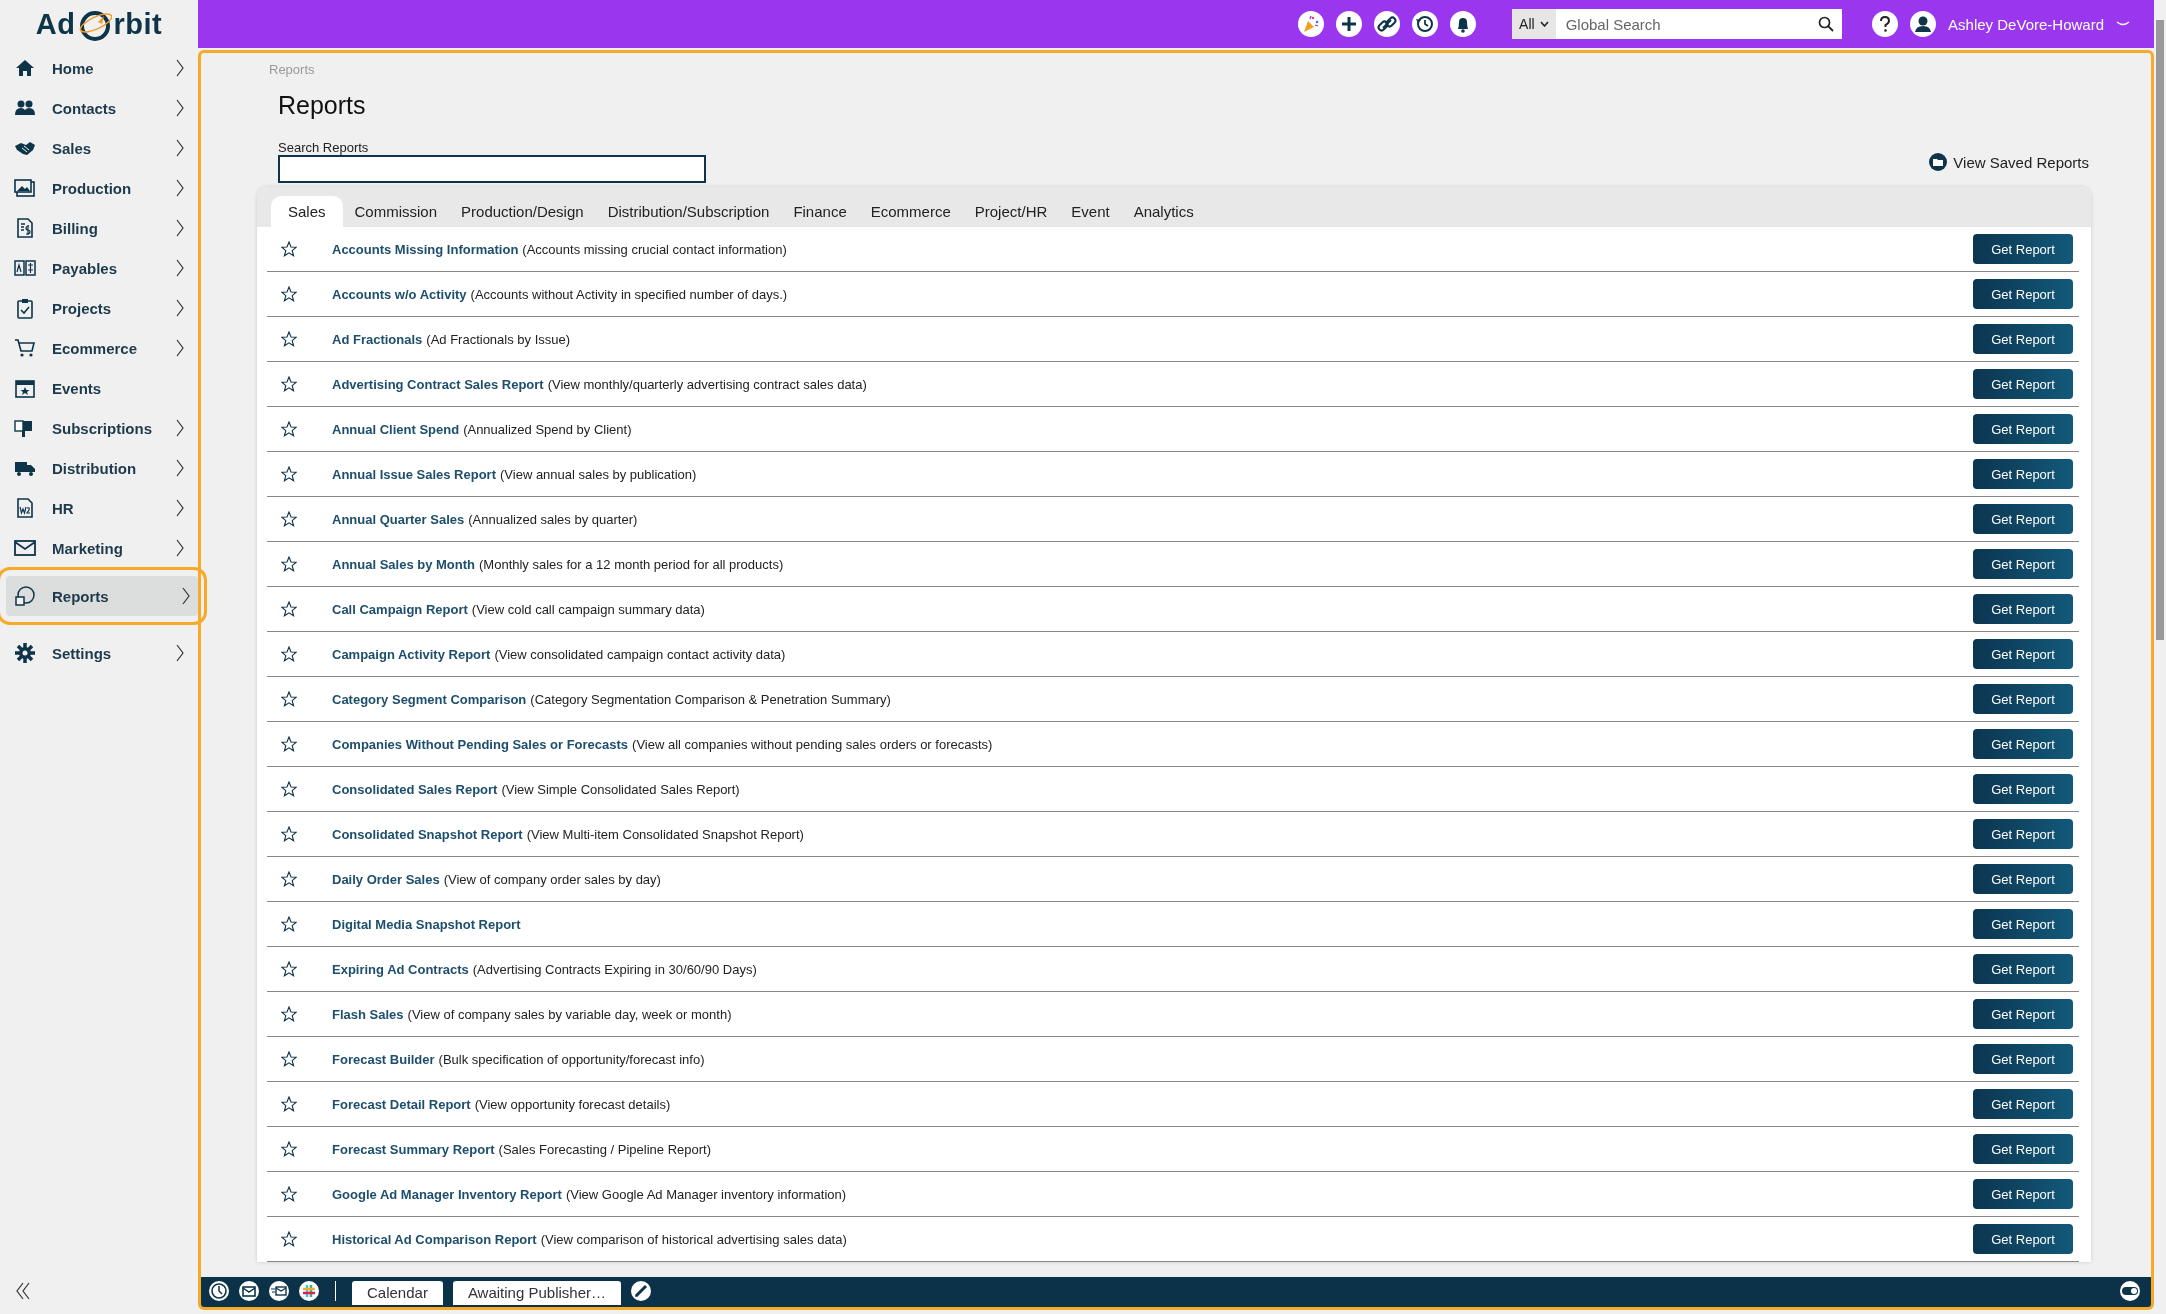  I want to click on sidebar-item: Billing, so click(96, 228).